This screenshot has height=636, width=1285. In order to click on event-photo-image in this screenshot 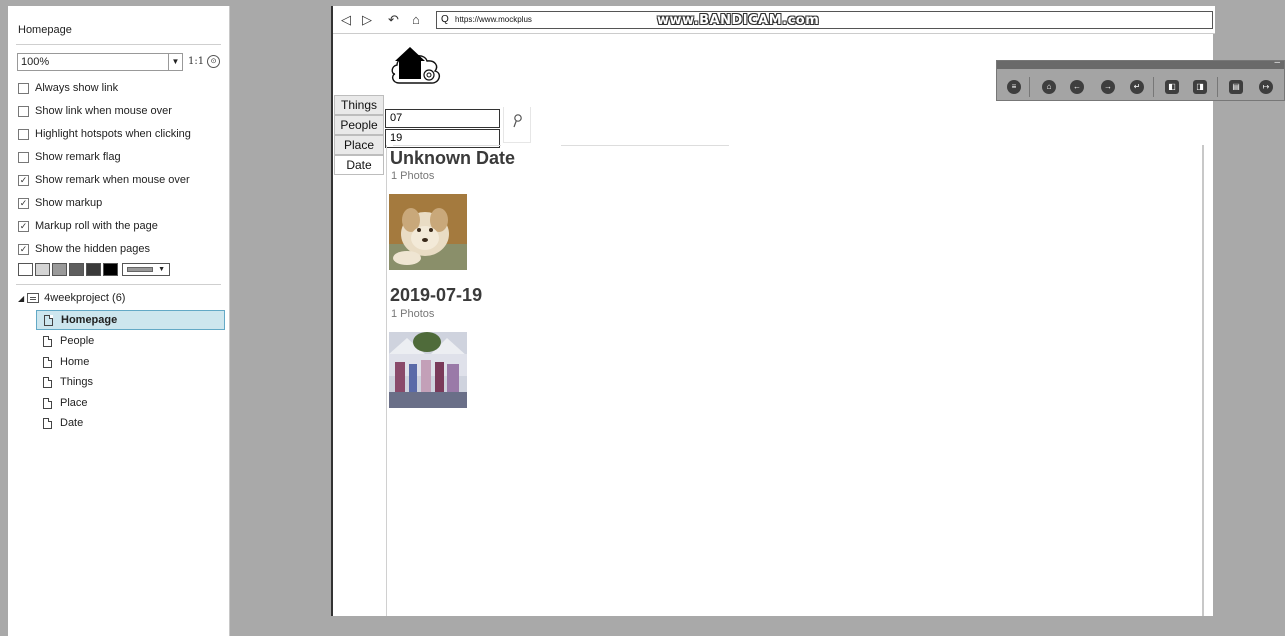, I will do `click(428, 370)`.